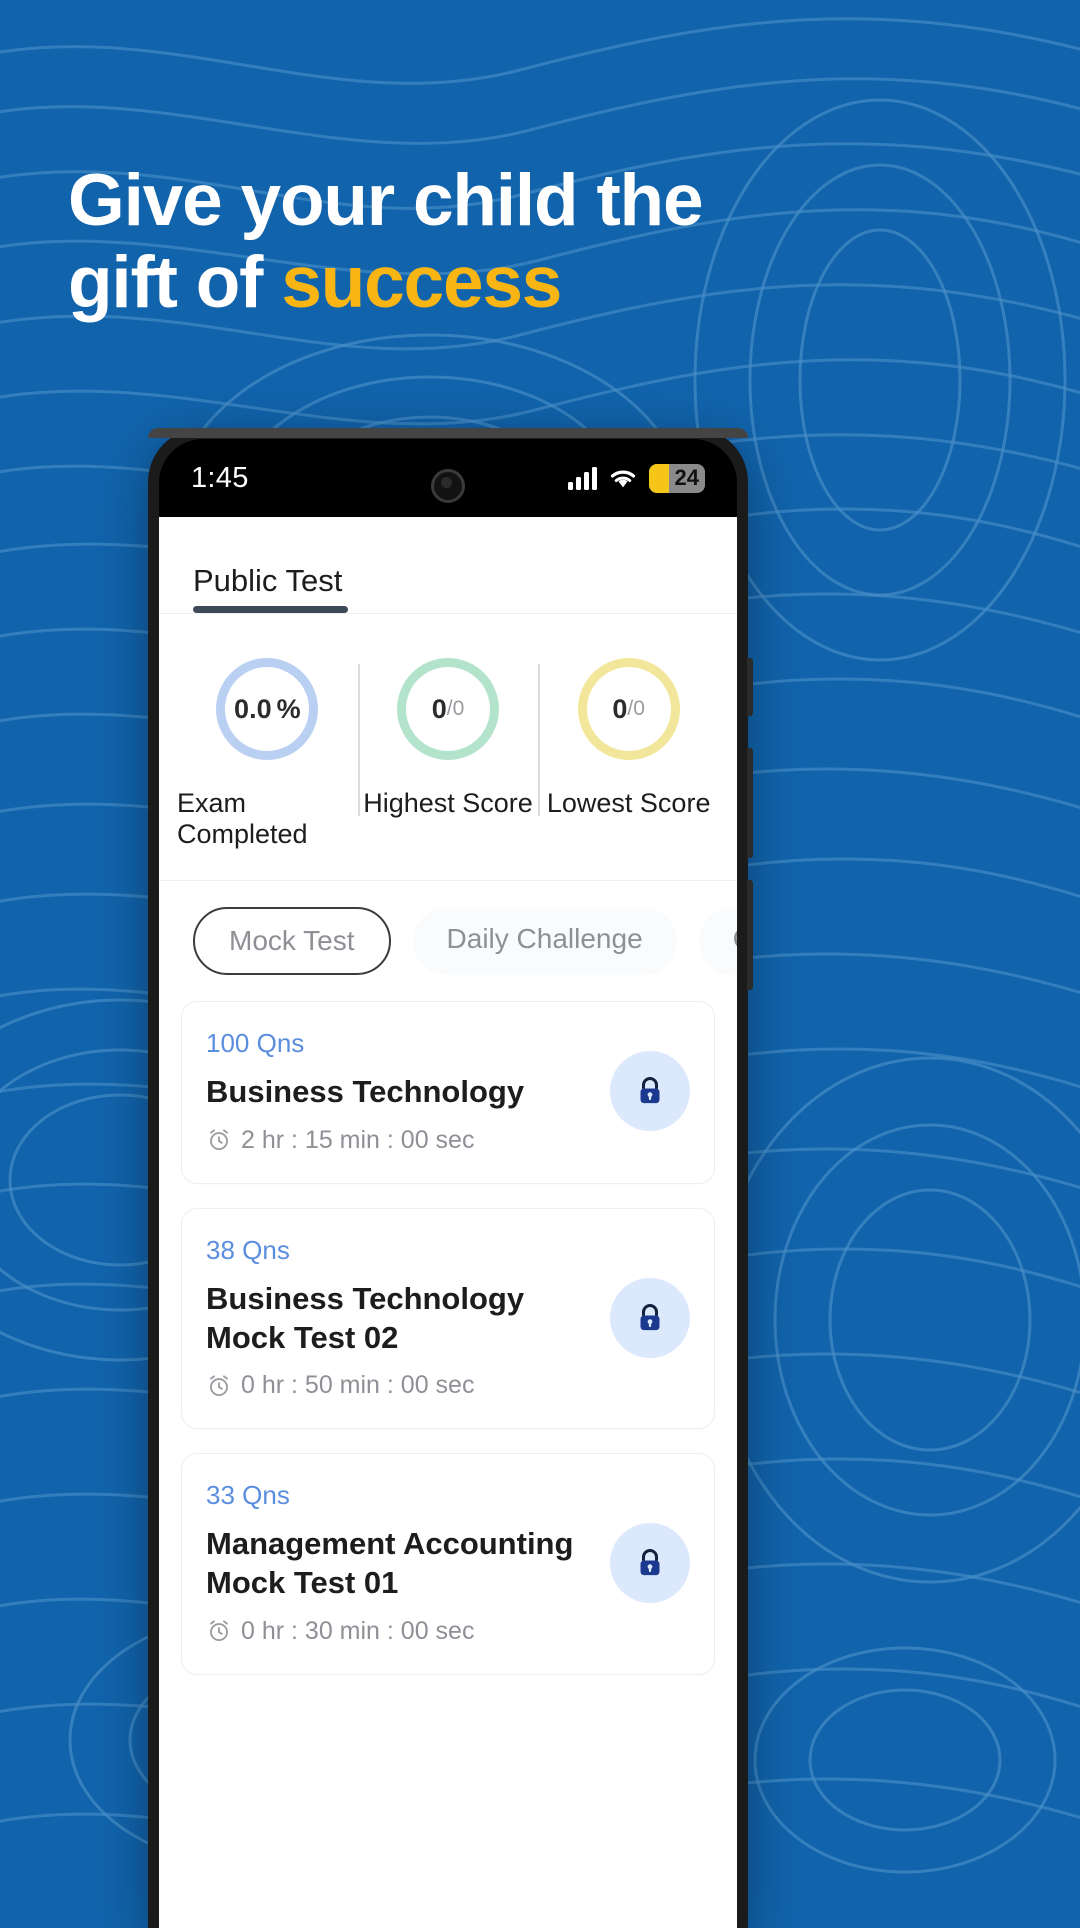  I want to click on headline-line-1: Give your child the, so click(386, 200).